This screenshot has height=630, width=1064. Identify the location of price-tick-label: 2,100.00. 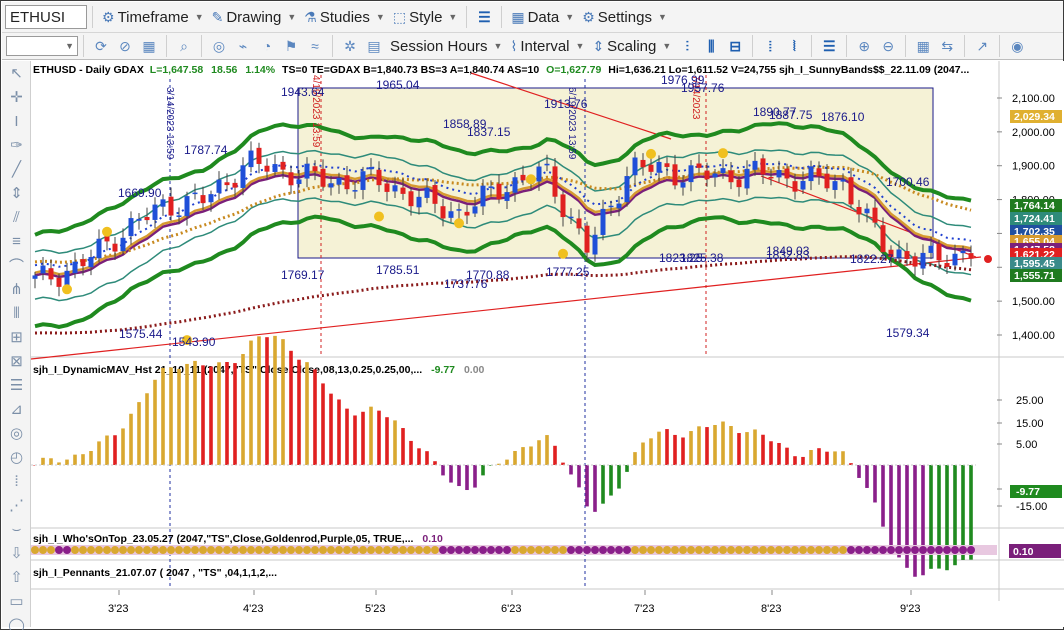
(1033, 99).